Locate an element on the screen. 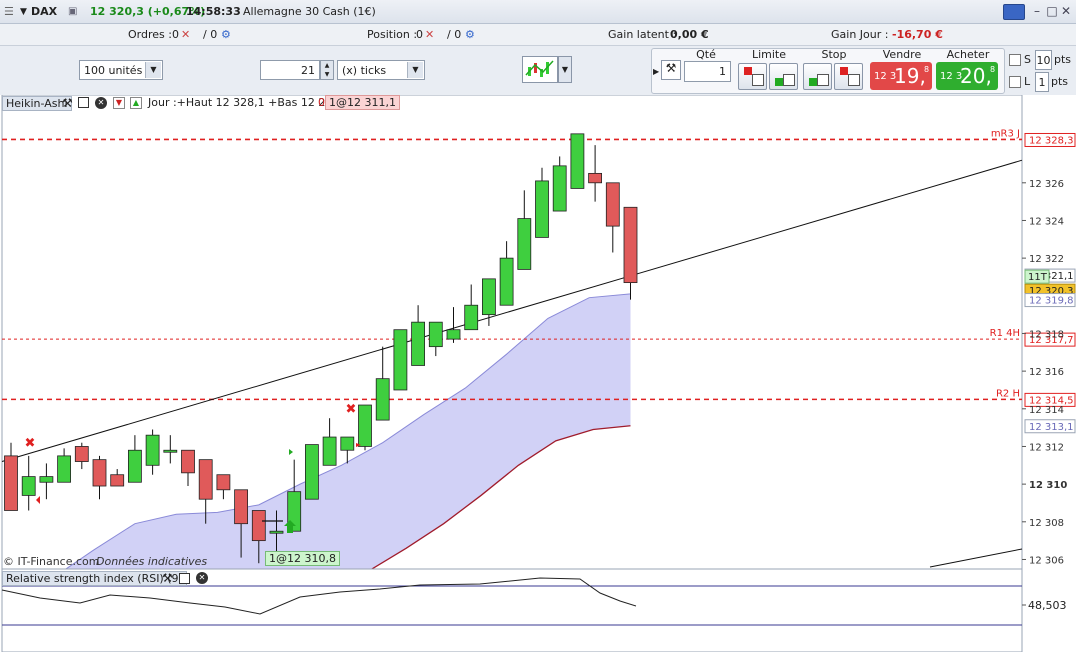  close-position-icon: ✕ is located at coordinates (429, 34).